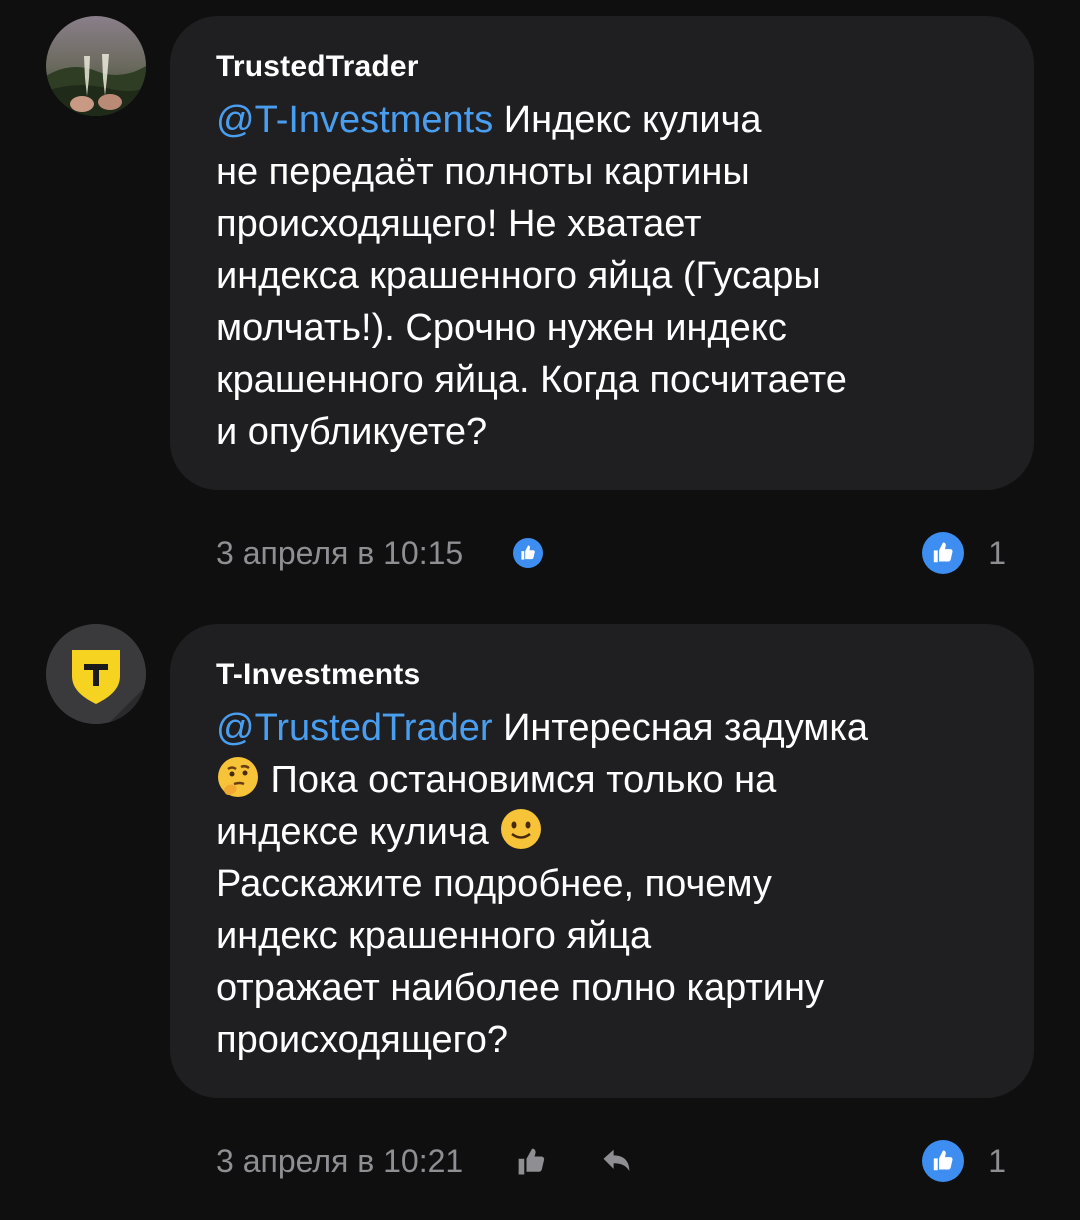  I want to click on comment-line: Расскажите подробнее, почему, so click(494, 884).